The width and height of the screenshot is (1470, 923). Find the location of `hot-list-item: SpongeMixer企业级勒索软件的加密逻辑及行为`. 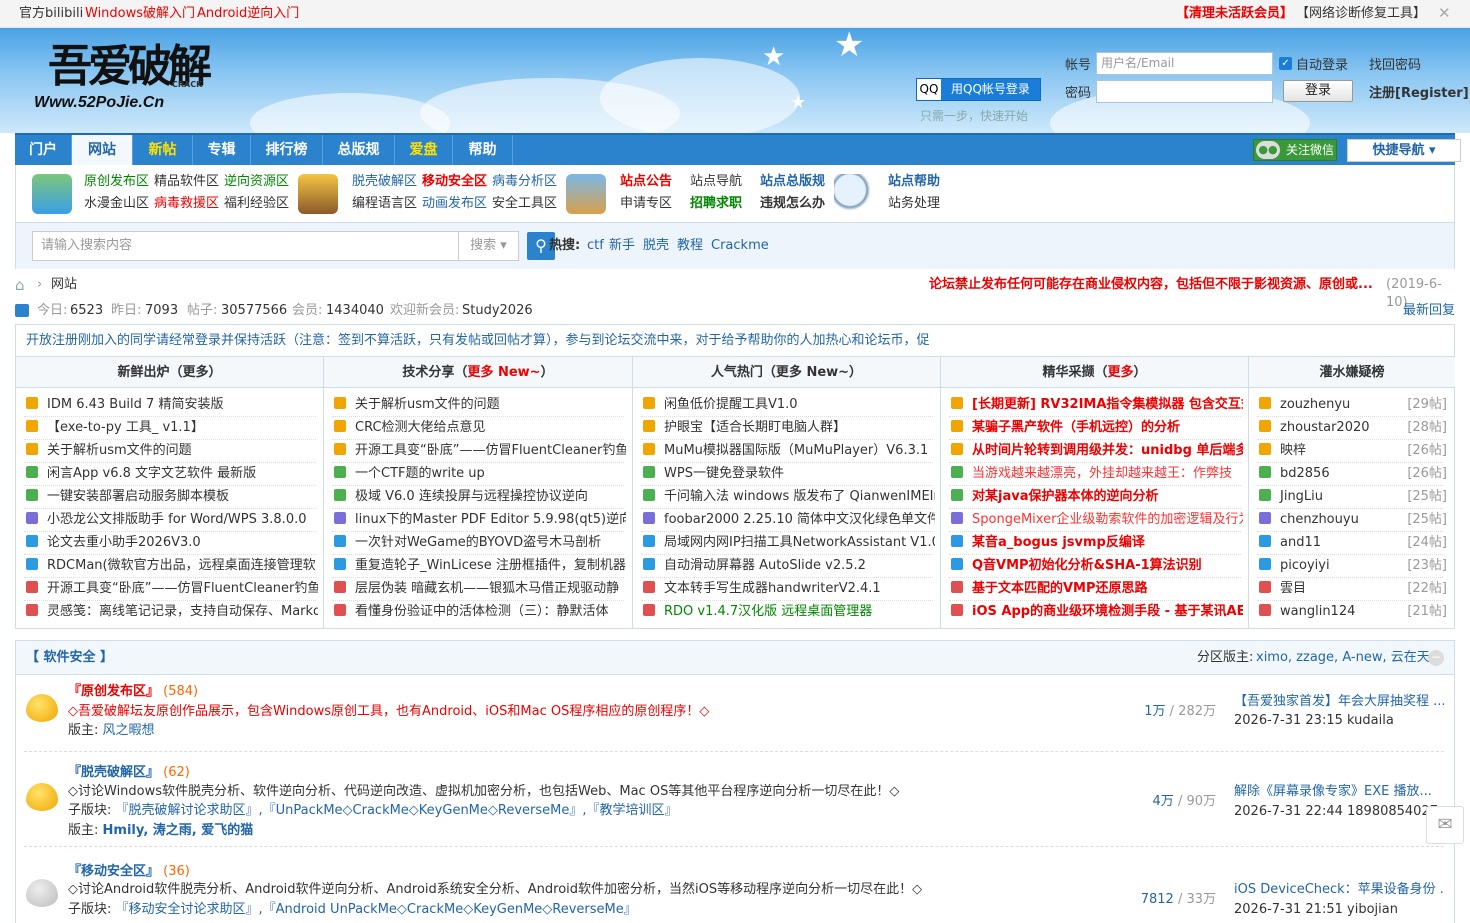

hot-list-item: SpongeMixer企业级勒索软件的加密逻辑及行为 is located at coordinates (1097, 519).